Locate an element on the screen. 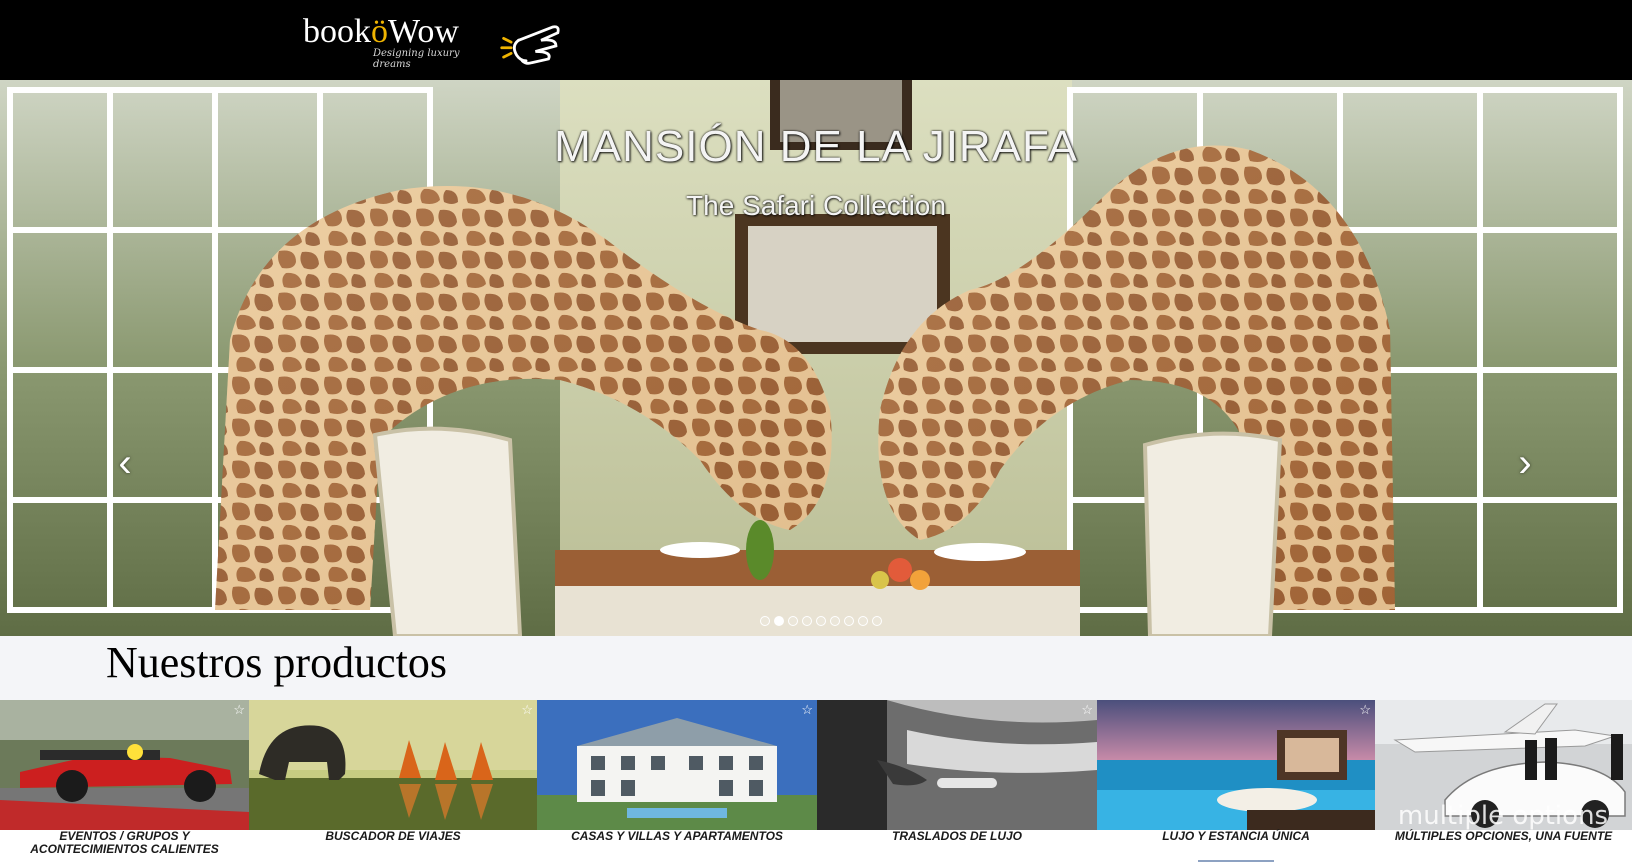 This screenshot has height=864, width=1632. hand-sparkle-icon is located at coordinates (529, 45).